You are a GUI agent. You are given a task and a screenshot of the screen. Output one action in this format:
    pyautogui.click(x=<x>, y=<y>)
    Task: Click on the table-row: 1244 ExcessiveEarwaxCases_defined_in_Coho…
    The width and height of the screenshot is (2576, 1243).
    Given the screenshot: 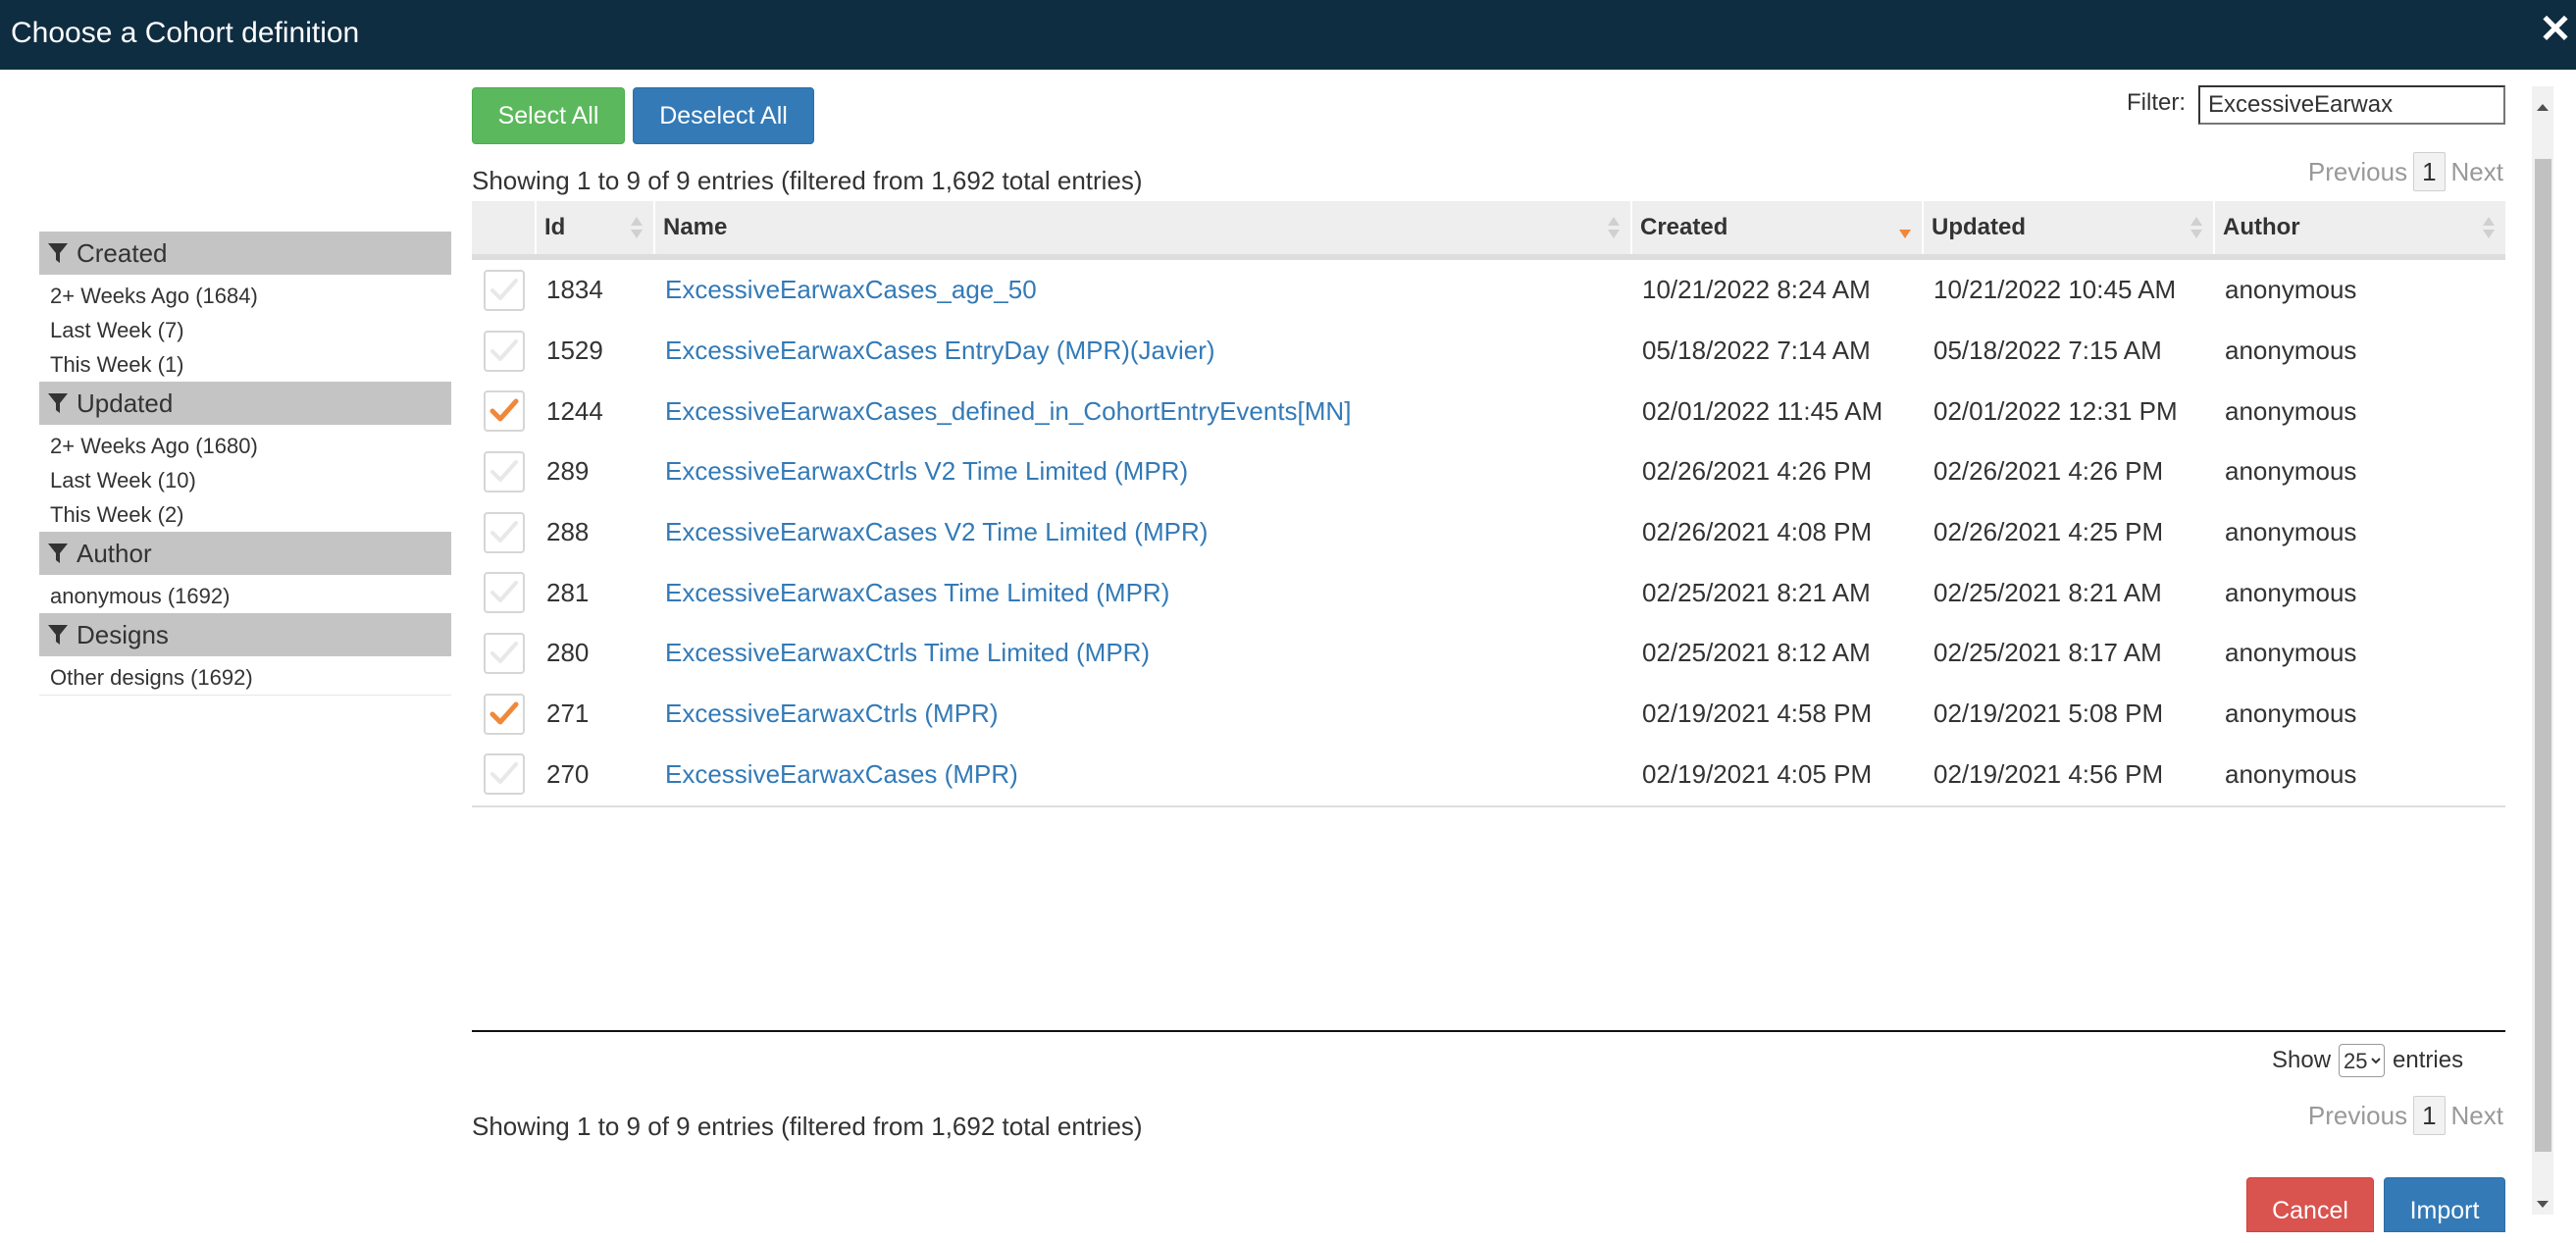 What is the action you would take?
    pyautogui.click(x=1488, y=411)
    